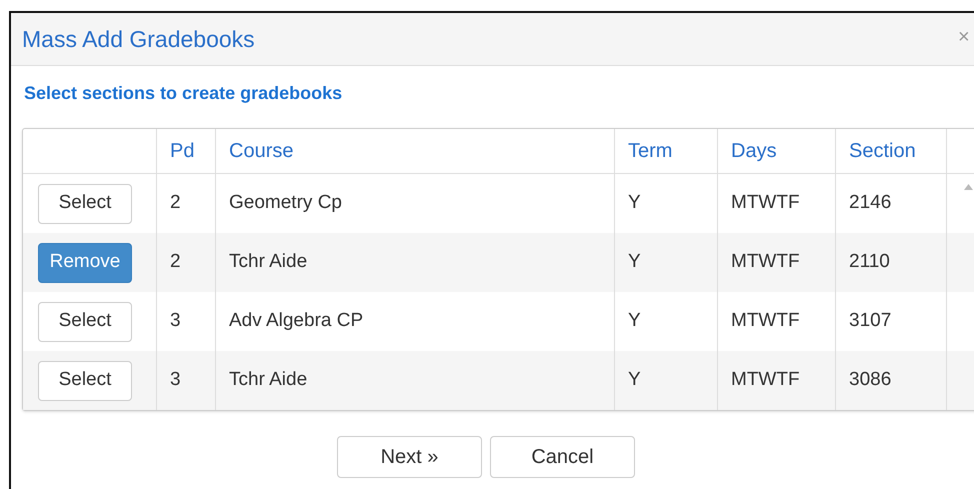 The image size is (974, 489). I want to click on remove-button: Remove, so click(85, 262).